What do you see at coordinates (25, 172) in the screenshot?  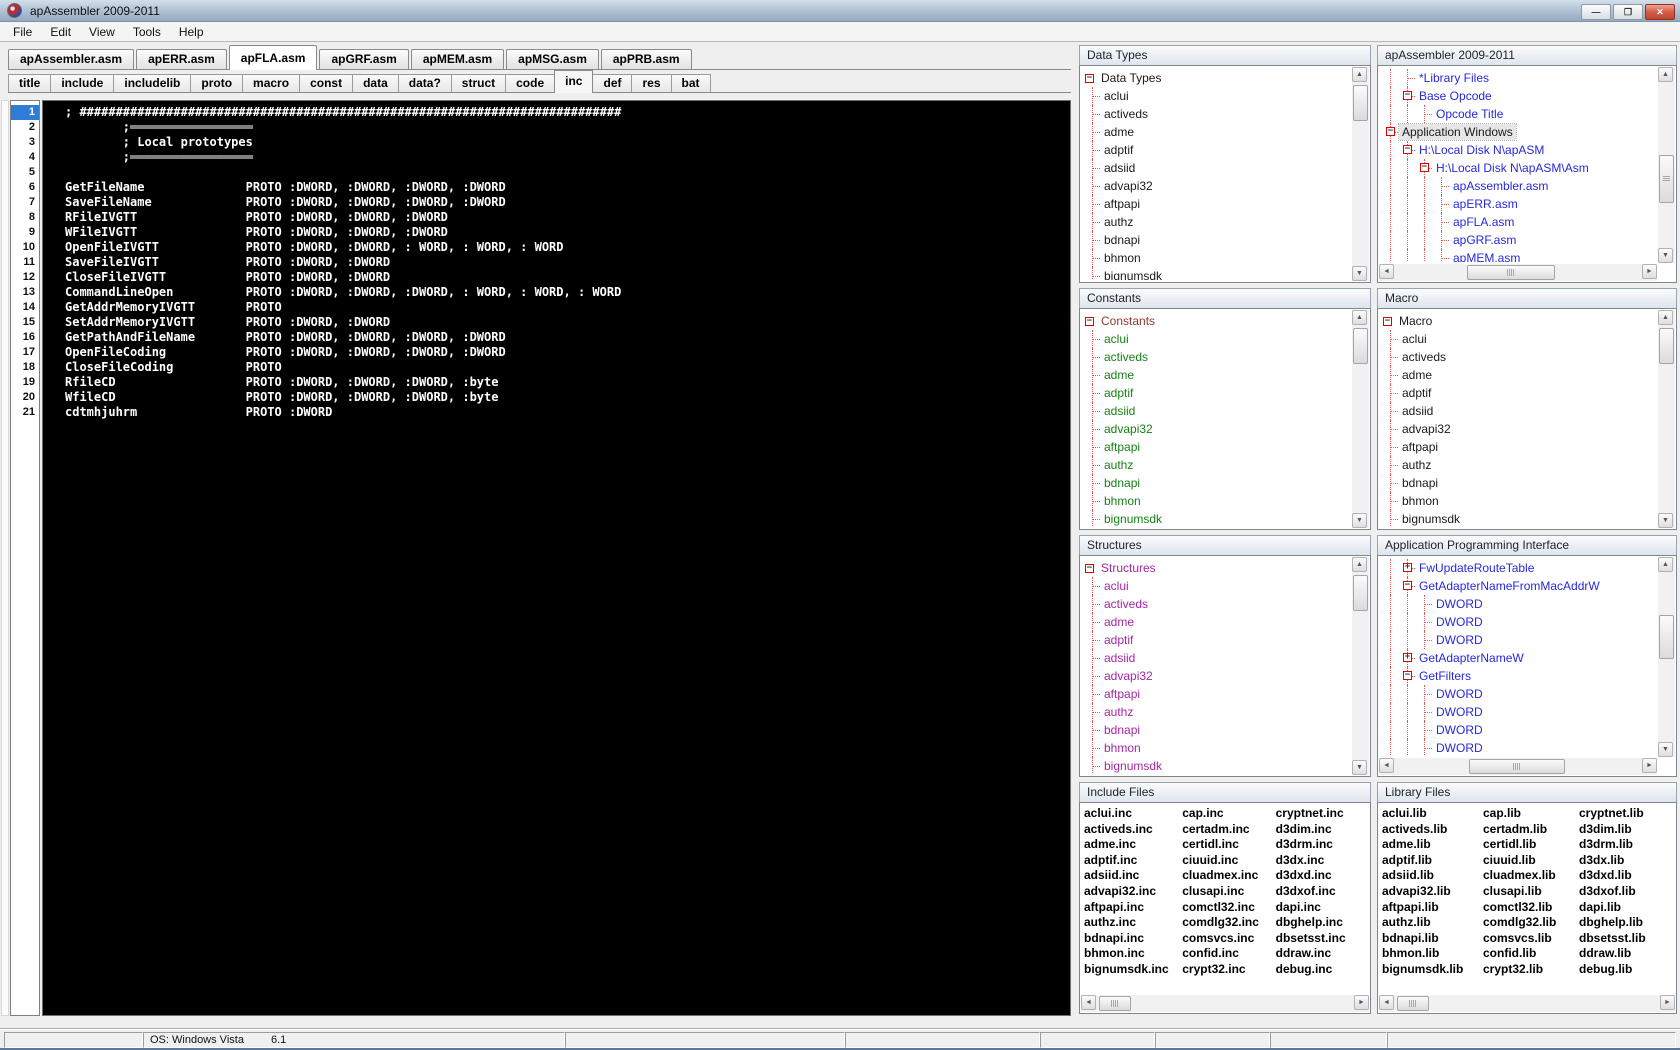 I see `line-number: 5` at bounding box center [25, 172].